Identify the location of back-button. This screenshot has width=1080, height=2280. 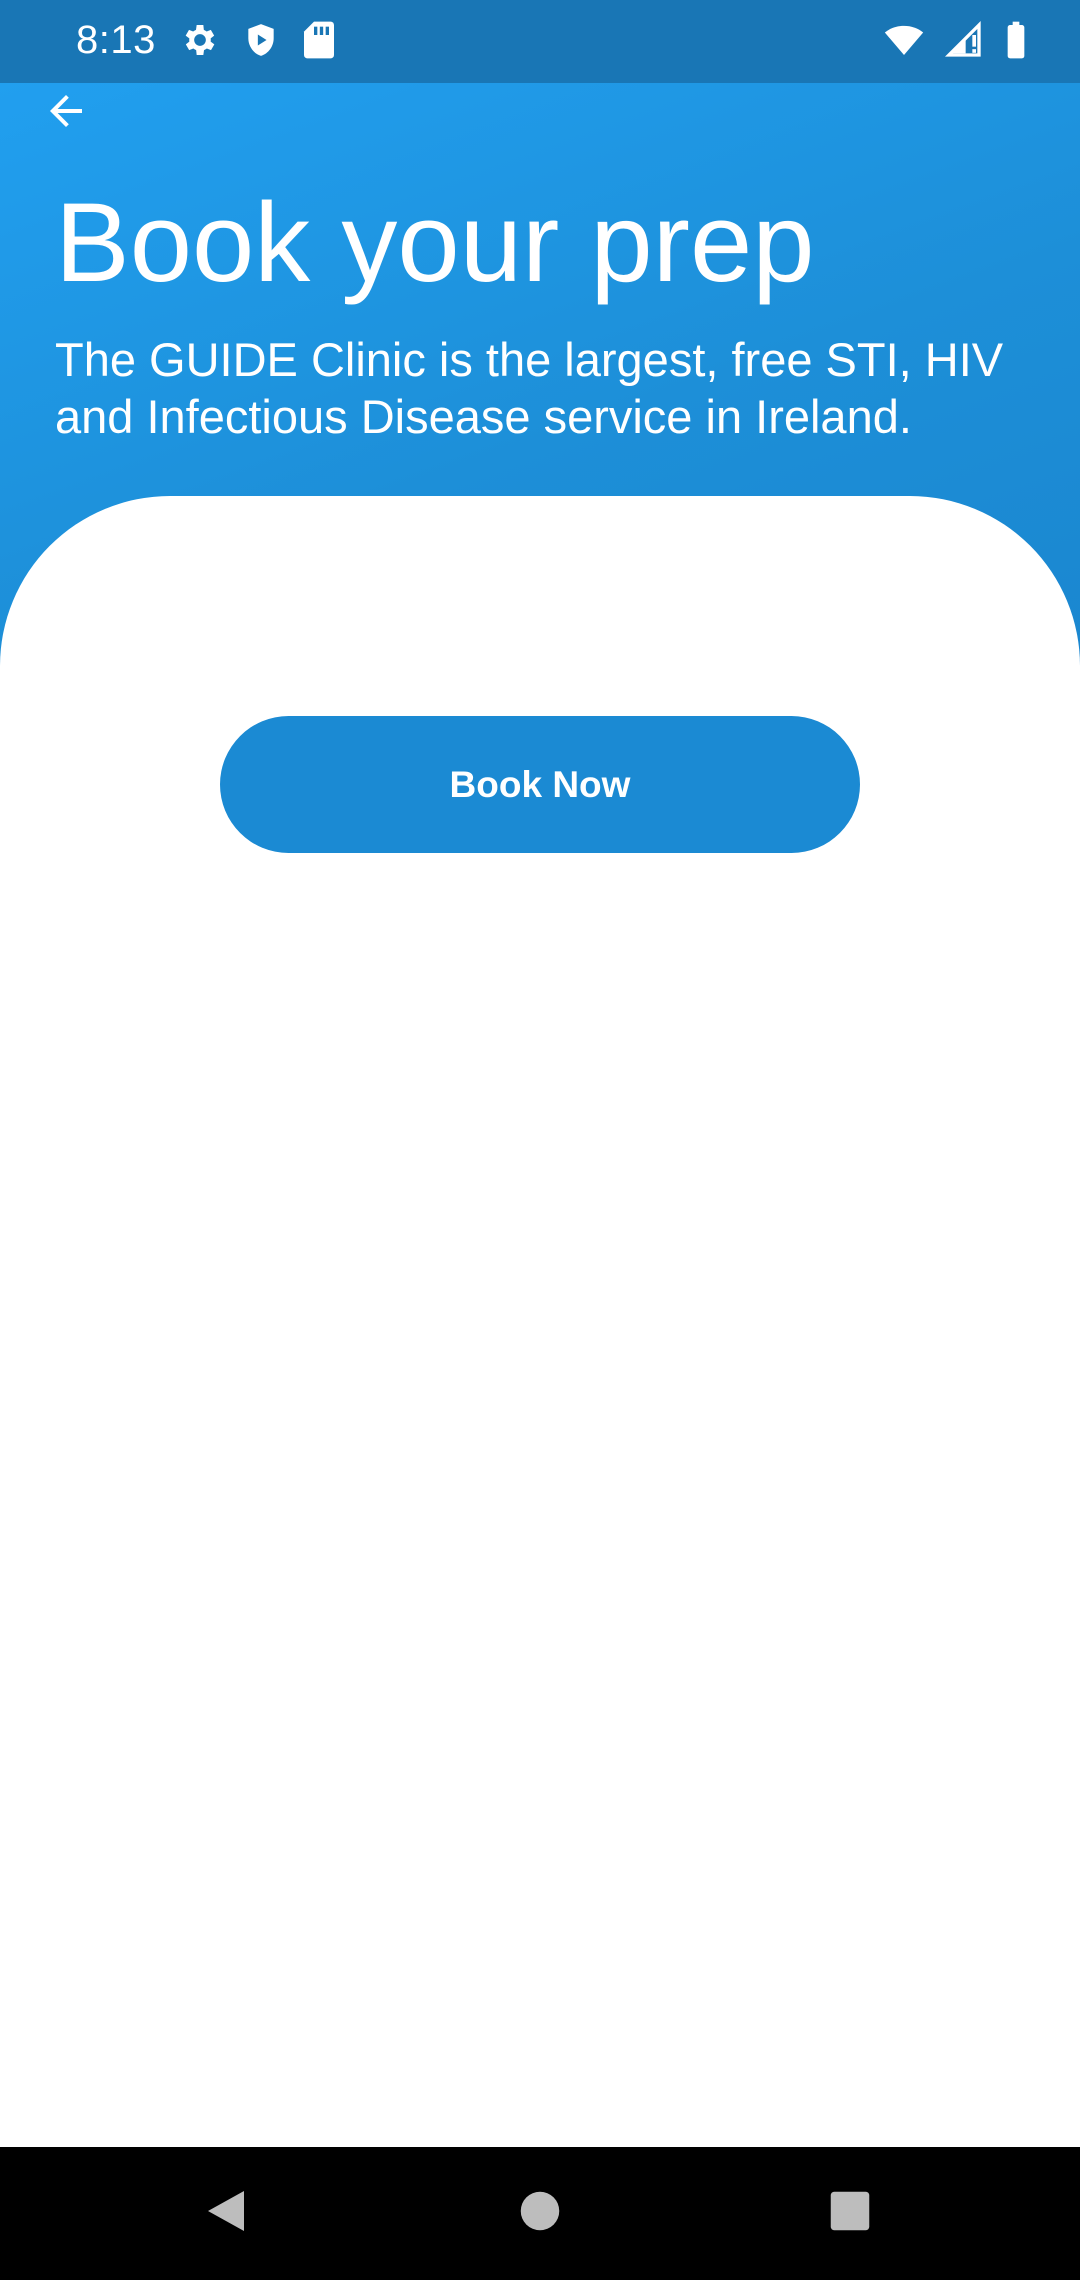
(66, 113).